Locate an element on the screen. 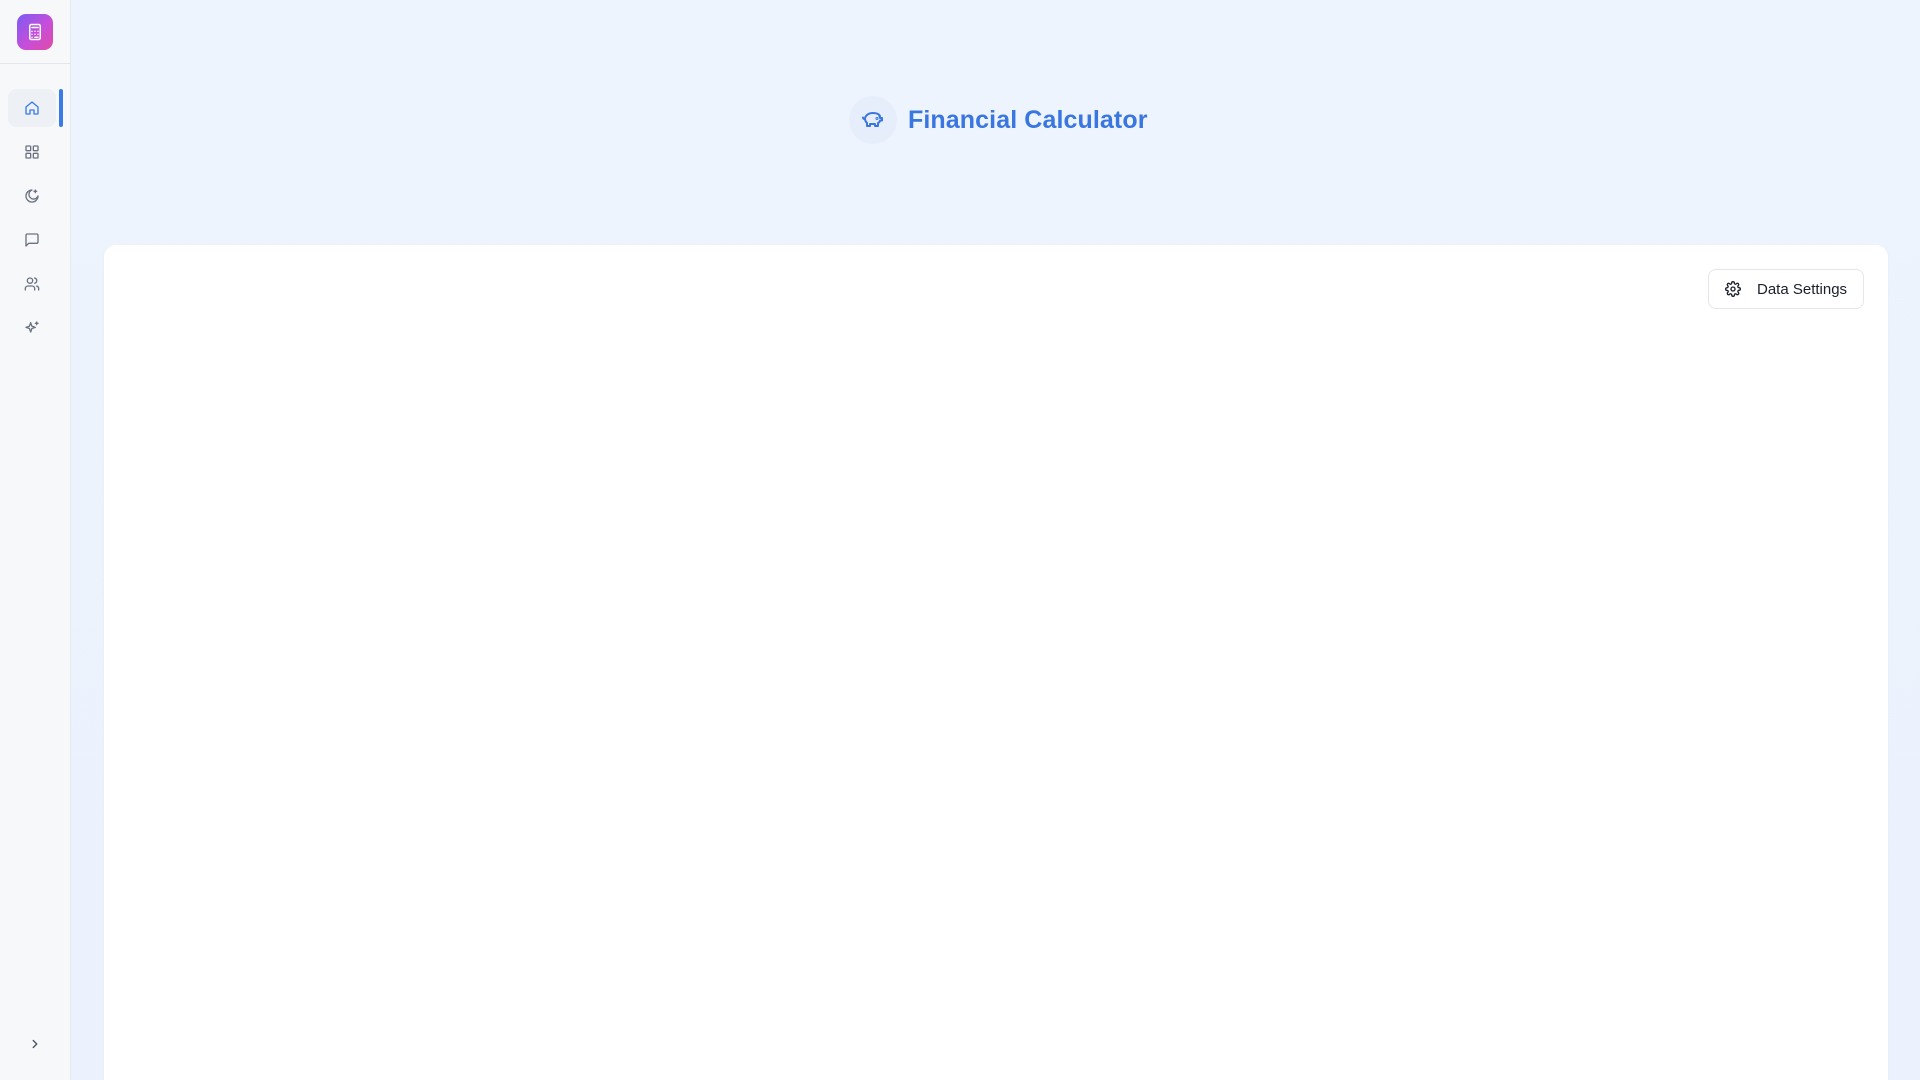  calculator-logo-icon is located at coordinates (35, 32).